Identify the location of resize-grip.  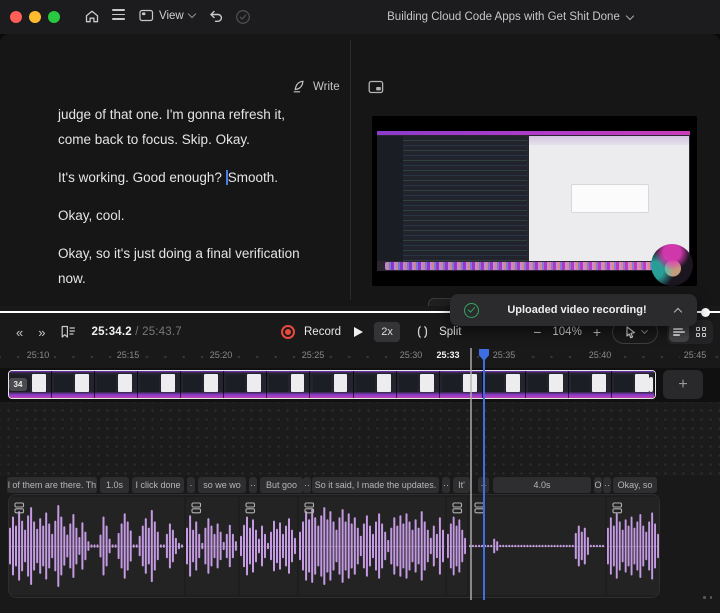
(707, 597).